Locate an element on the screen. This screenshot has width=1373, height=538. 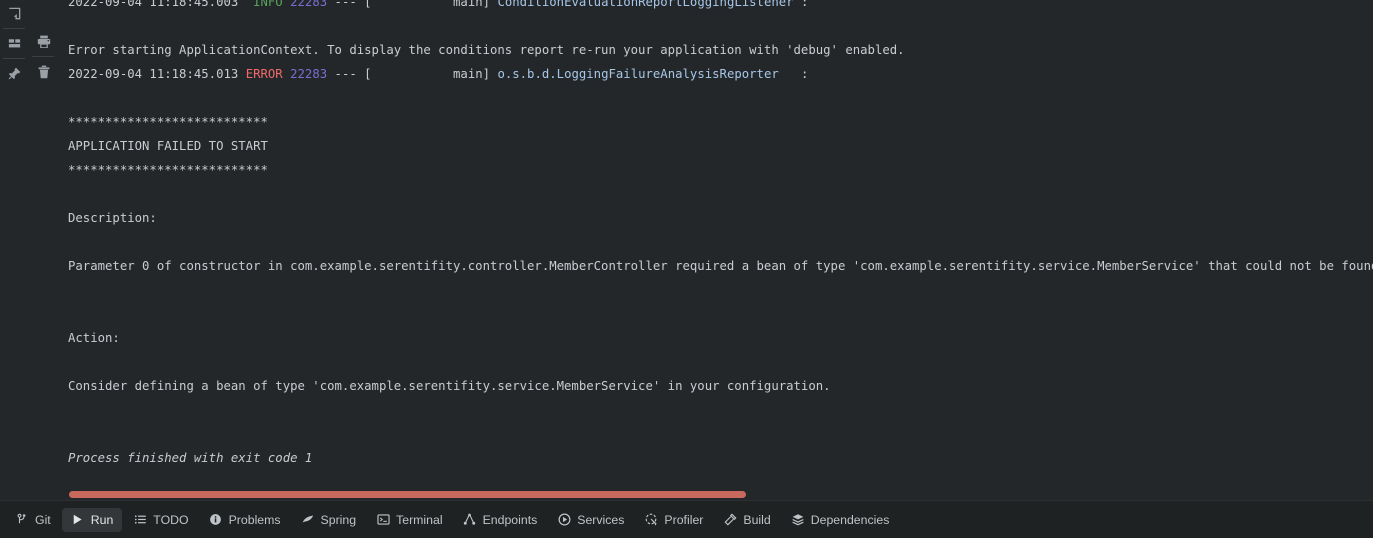
tool-window-tab-endpoints: Endpoints is located at coordinates (500, 520).